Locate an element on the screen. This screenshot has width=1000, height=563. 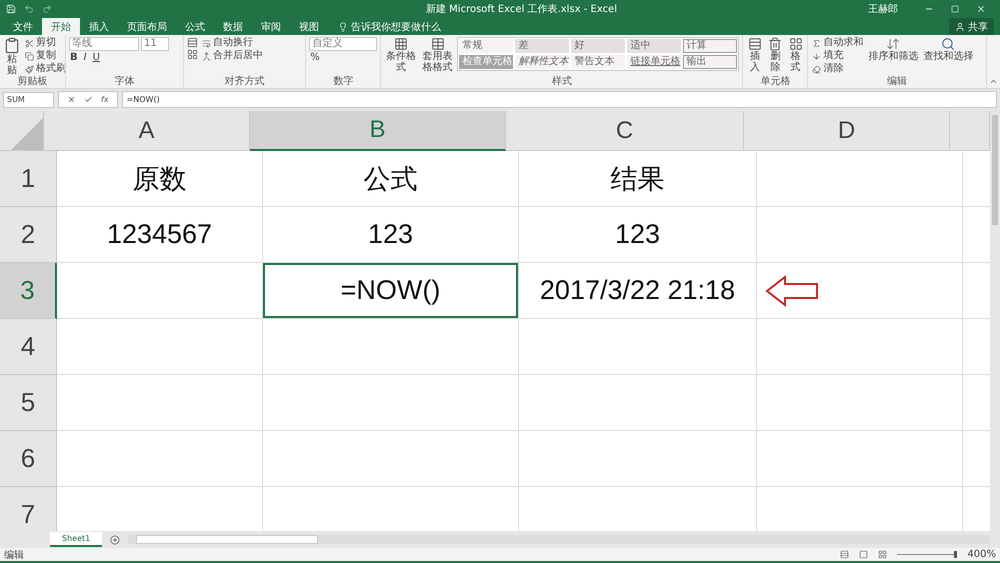
eraser-icon is located at coordinates (817, 69).